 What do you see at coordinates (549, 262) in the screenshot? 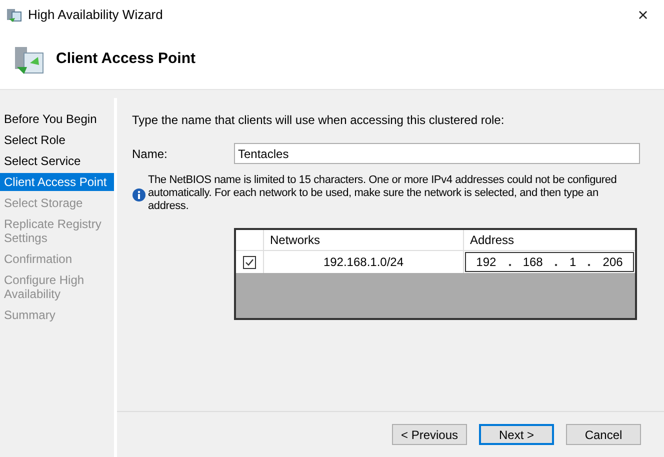
I see `ip-address-field: 192 168 1 206` at bounding box center [549, 262].